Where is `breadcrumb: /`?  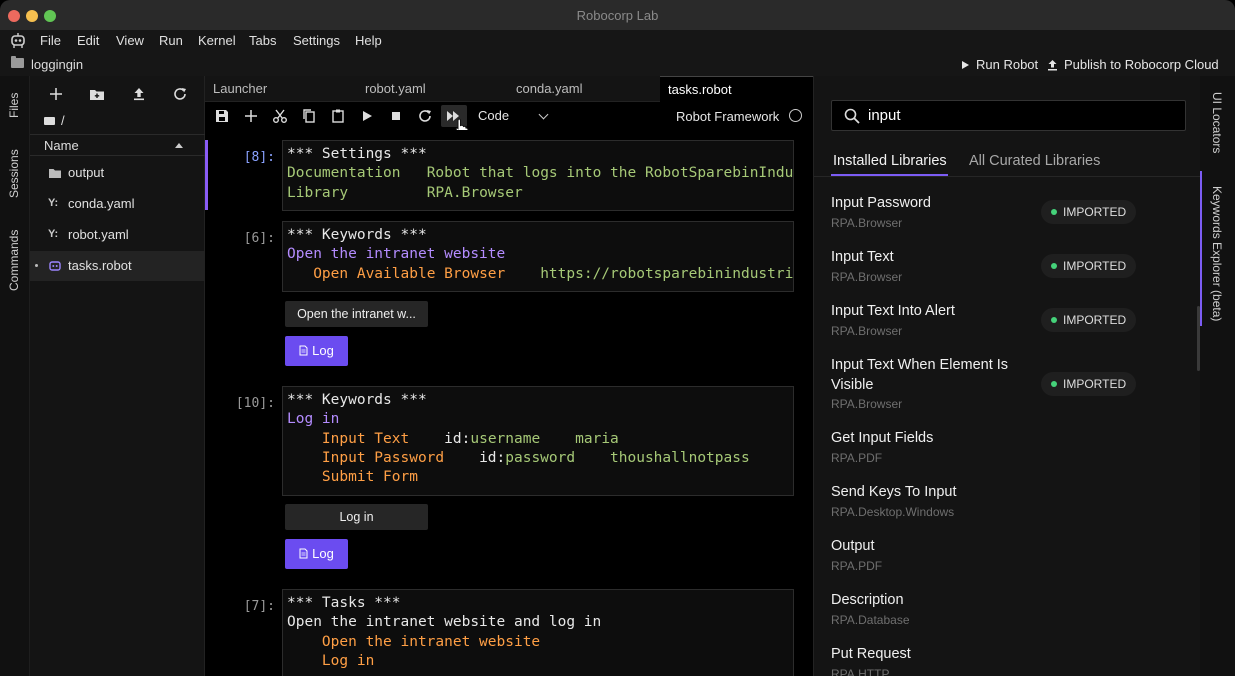 breadcrumb: / is located at coordinates (54, 120).